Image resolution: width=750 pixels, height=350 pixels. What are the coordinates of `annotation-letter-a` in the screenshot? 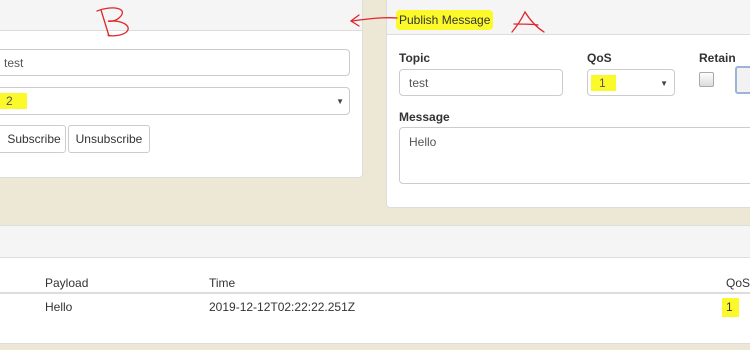 It's located at (528, 21).